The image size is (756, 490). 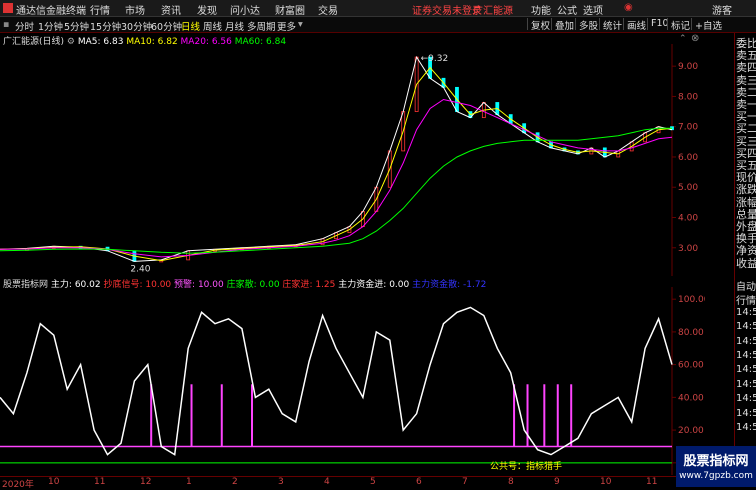 What do you see at coordinates (76, 26) in the screenshot?
I see `tab-5min: 5分钟` at bounding box center [76, 26].